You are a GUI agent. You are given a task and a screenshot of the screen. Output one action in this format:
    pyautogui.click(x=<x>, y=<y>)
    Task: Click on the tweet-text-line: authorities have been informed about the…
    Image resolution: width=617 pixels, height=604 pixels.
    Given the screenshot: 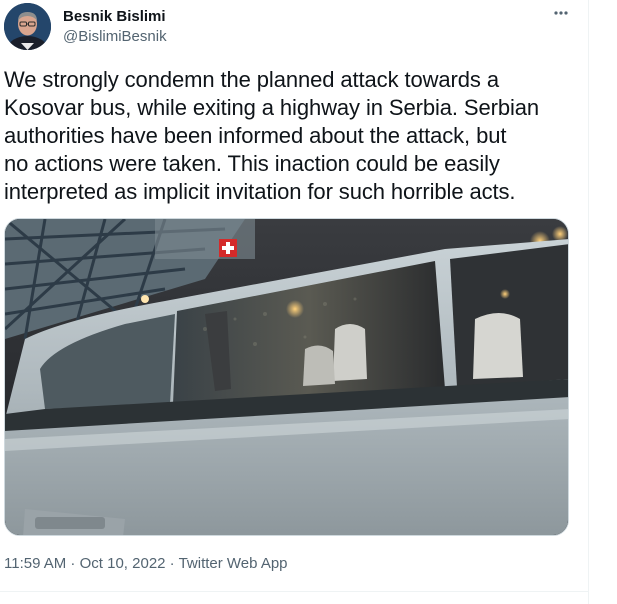 What is the action you would take?
    pyautogui.click(x=255, y=135)
    